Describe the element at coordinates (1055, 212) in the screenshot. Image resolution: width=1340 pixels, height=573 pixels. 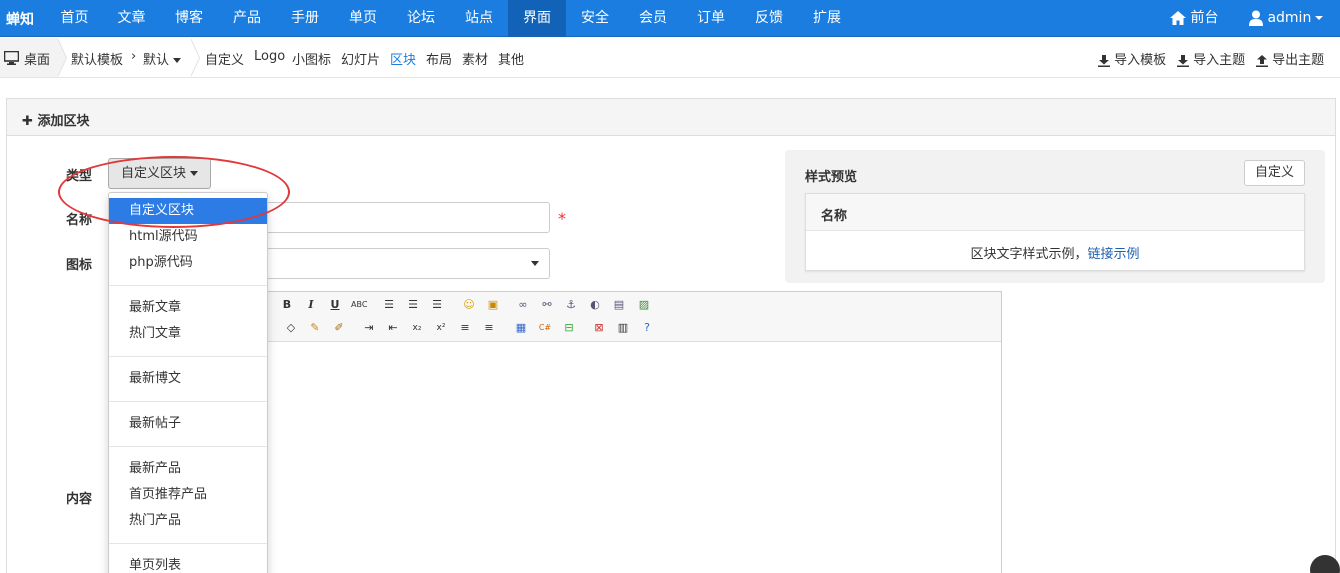
I see `preview-block-header: 名称` at that location.